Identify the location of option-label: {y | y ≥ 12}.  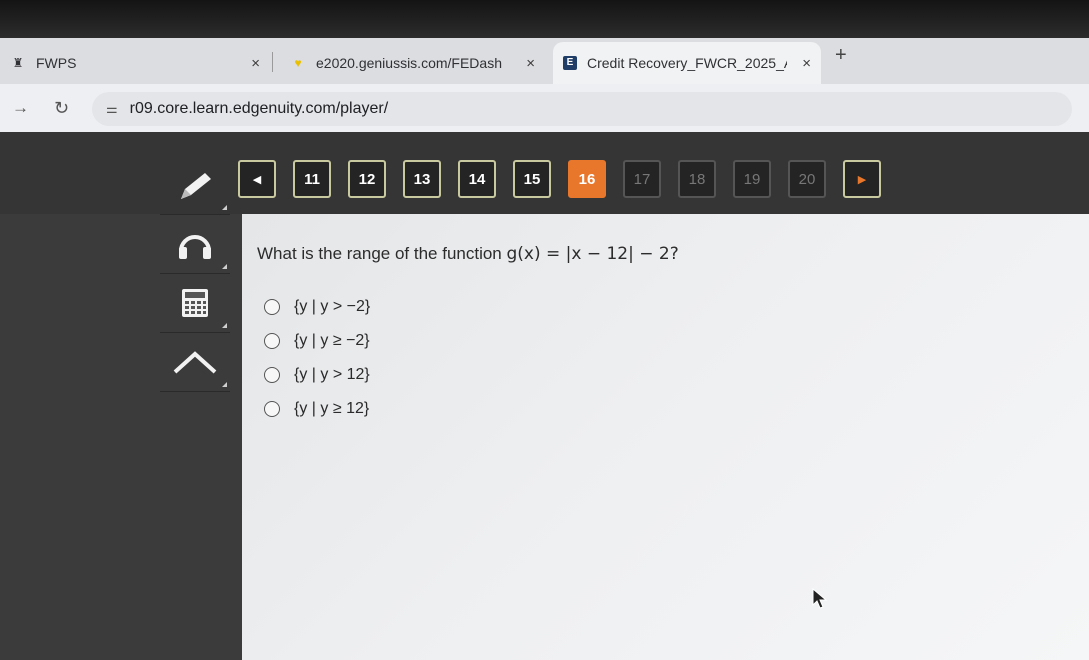
(332, 408).